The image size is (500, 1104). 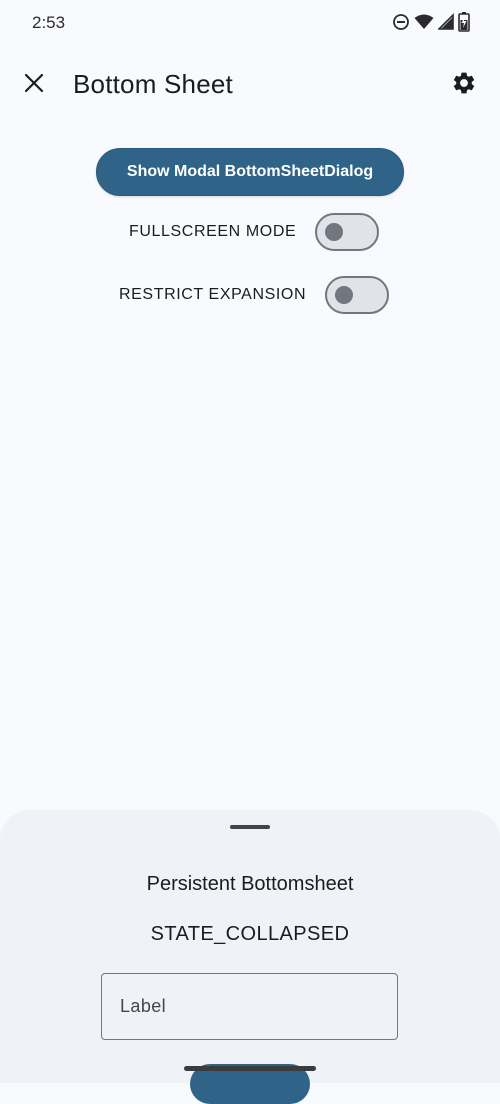 What do you see at coordinates (250, 86) in the screenshot?
I see `top-app-bar: Bottom Sheet` at bounding box center [250, 86].